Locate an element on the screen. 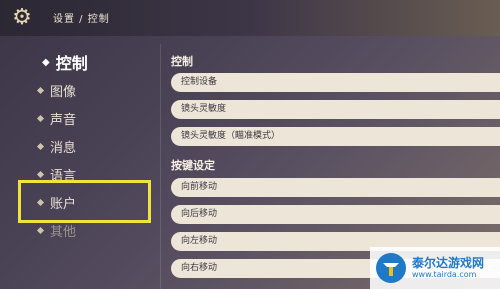 The width and height of the screenshot is (500, 289). sidebar-item-control: ◆ 控制 is located at coordinates (65, 62).